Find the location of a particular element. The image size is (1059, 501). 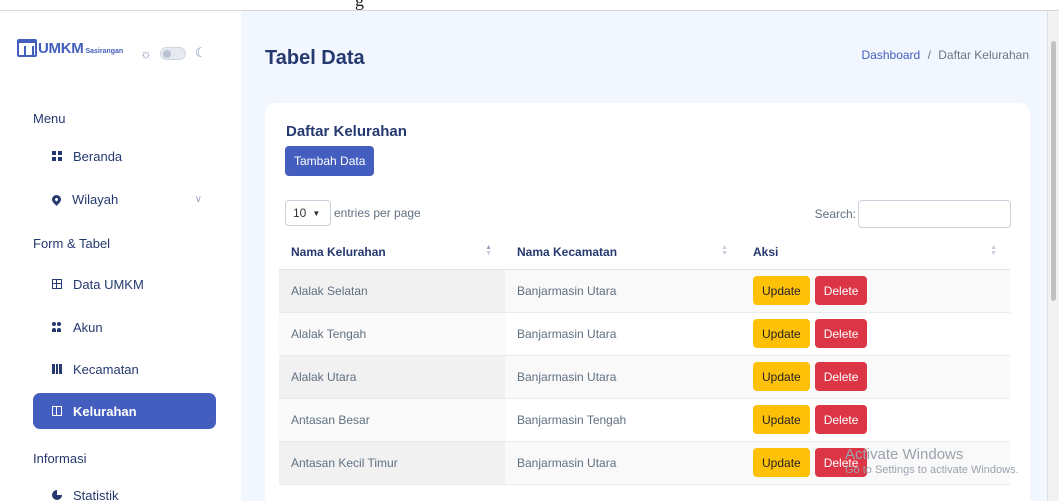

column-header-label: Aksi is located at coordinates (766, 251).